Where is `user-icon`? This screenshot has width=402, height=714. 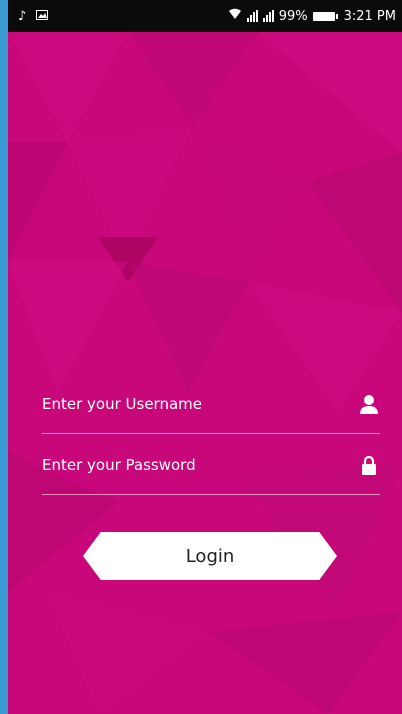 user-icon is located at coordinates (369, 404).